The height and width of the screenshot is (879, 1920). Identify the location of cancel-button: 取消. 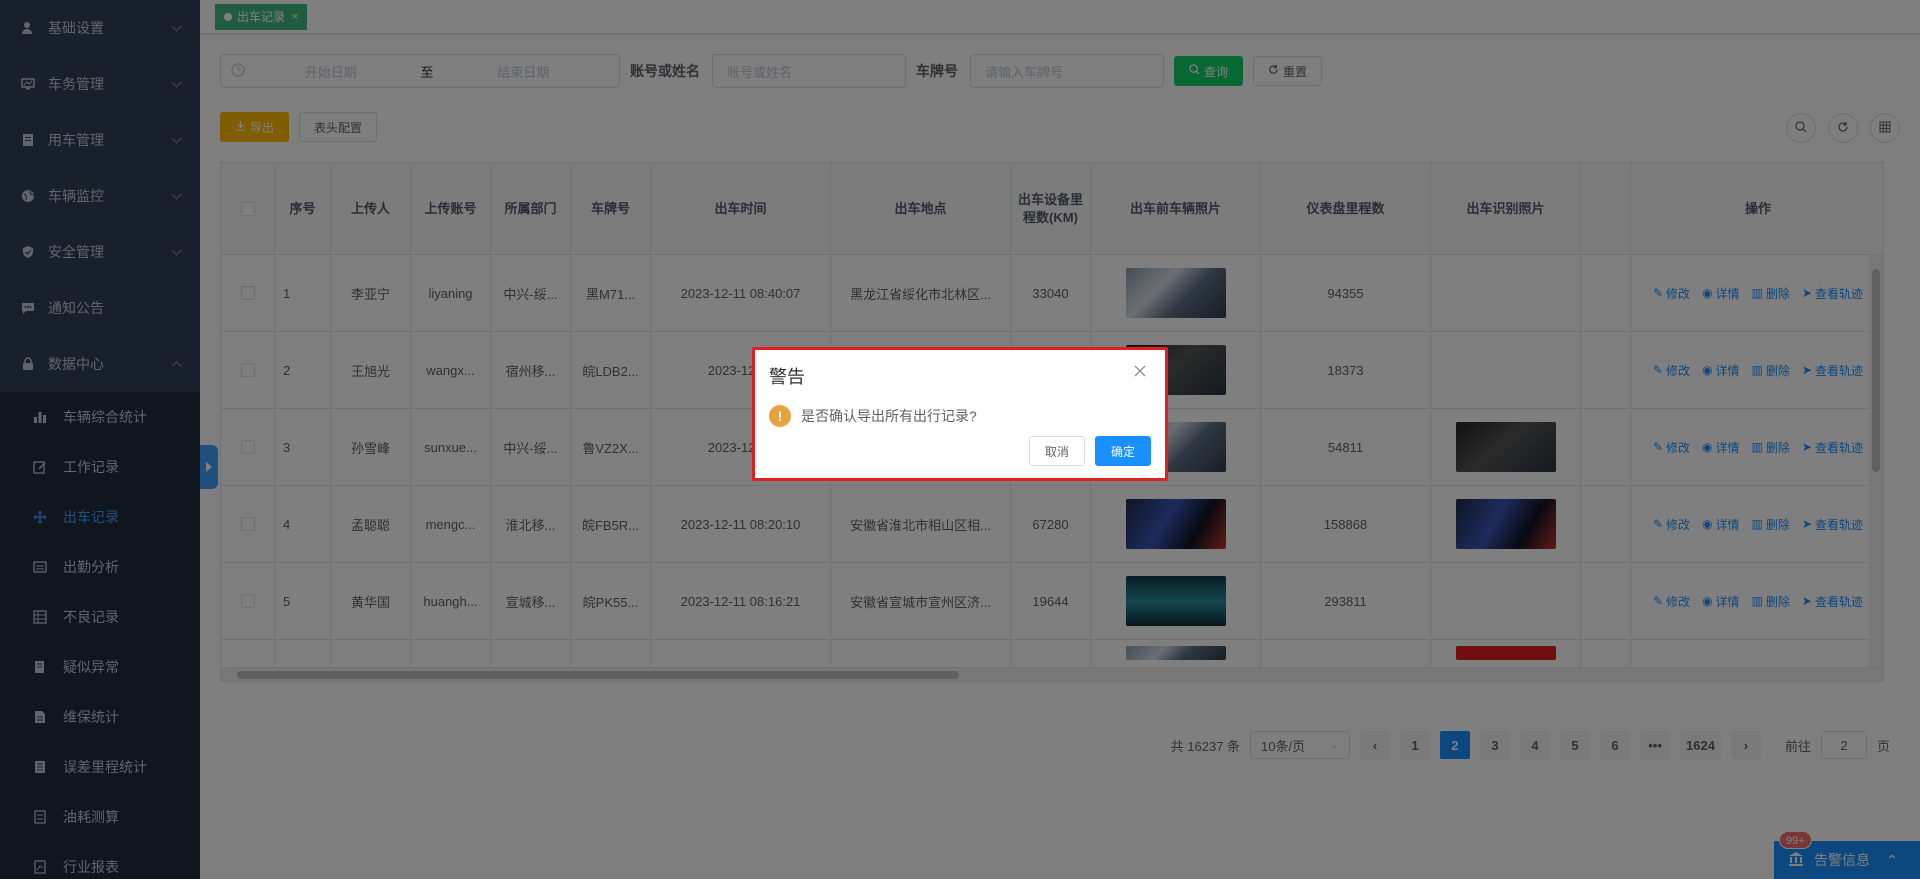
(1056, 451).